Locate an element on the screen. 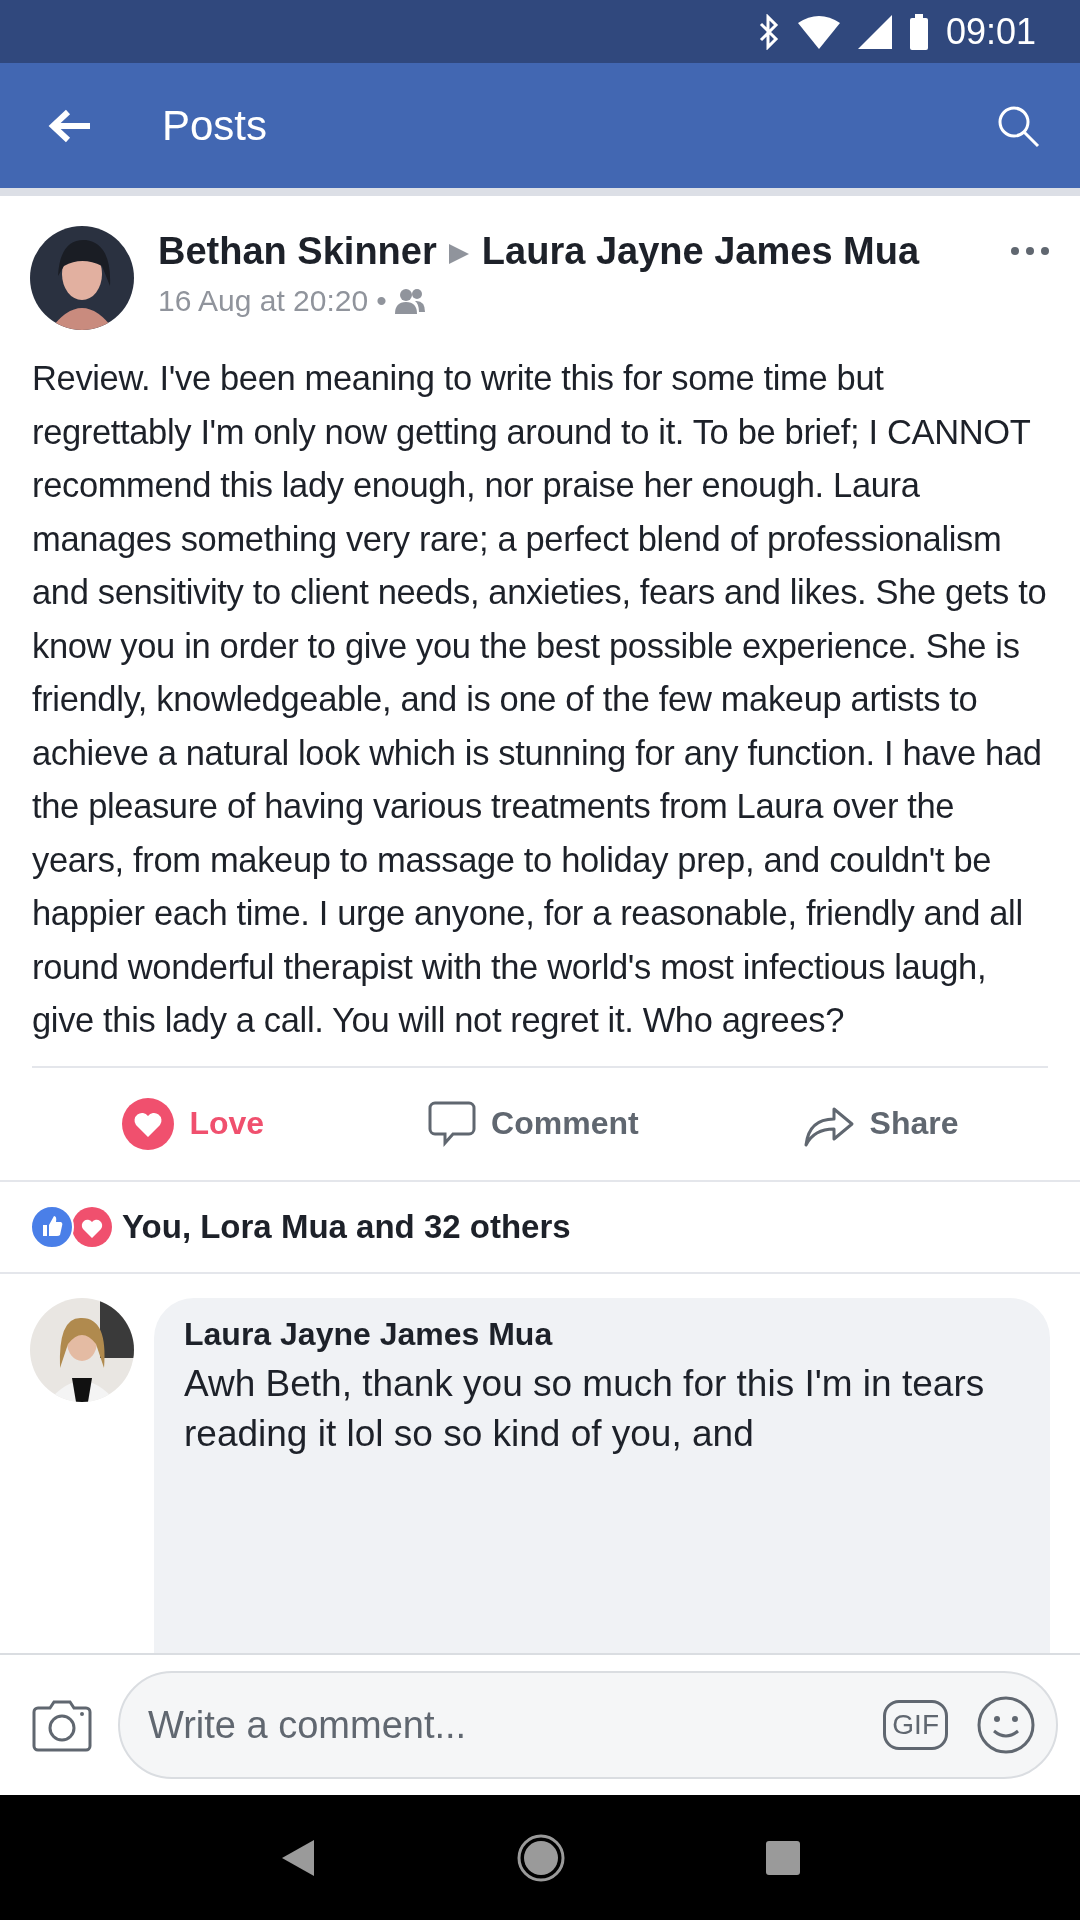 This screenshot has width=1080, height=1920. reactions-summary: You, Lora Mua and 32 others is located at coordinates (346, 1226).